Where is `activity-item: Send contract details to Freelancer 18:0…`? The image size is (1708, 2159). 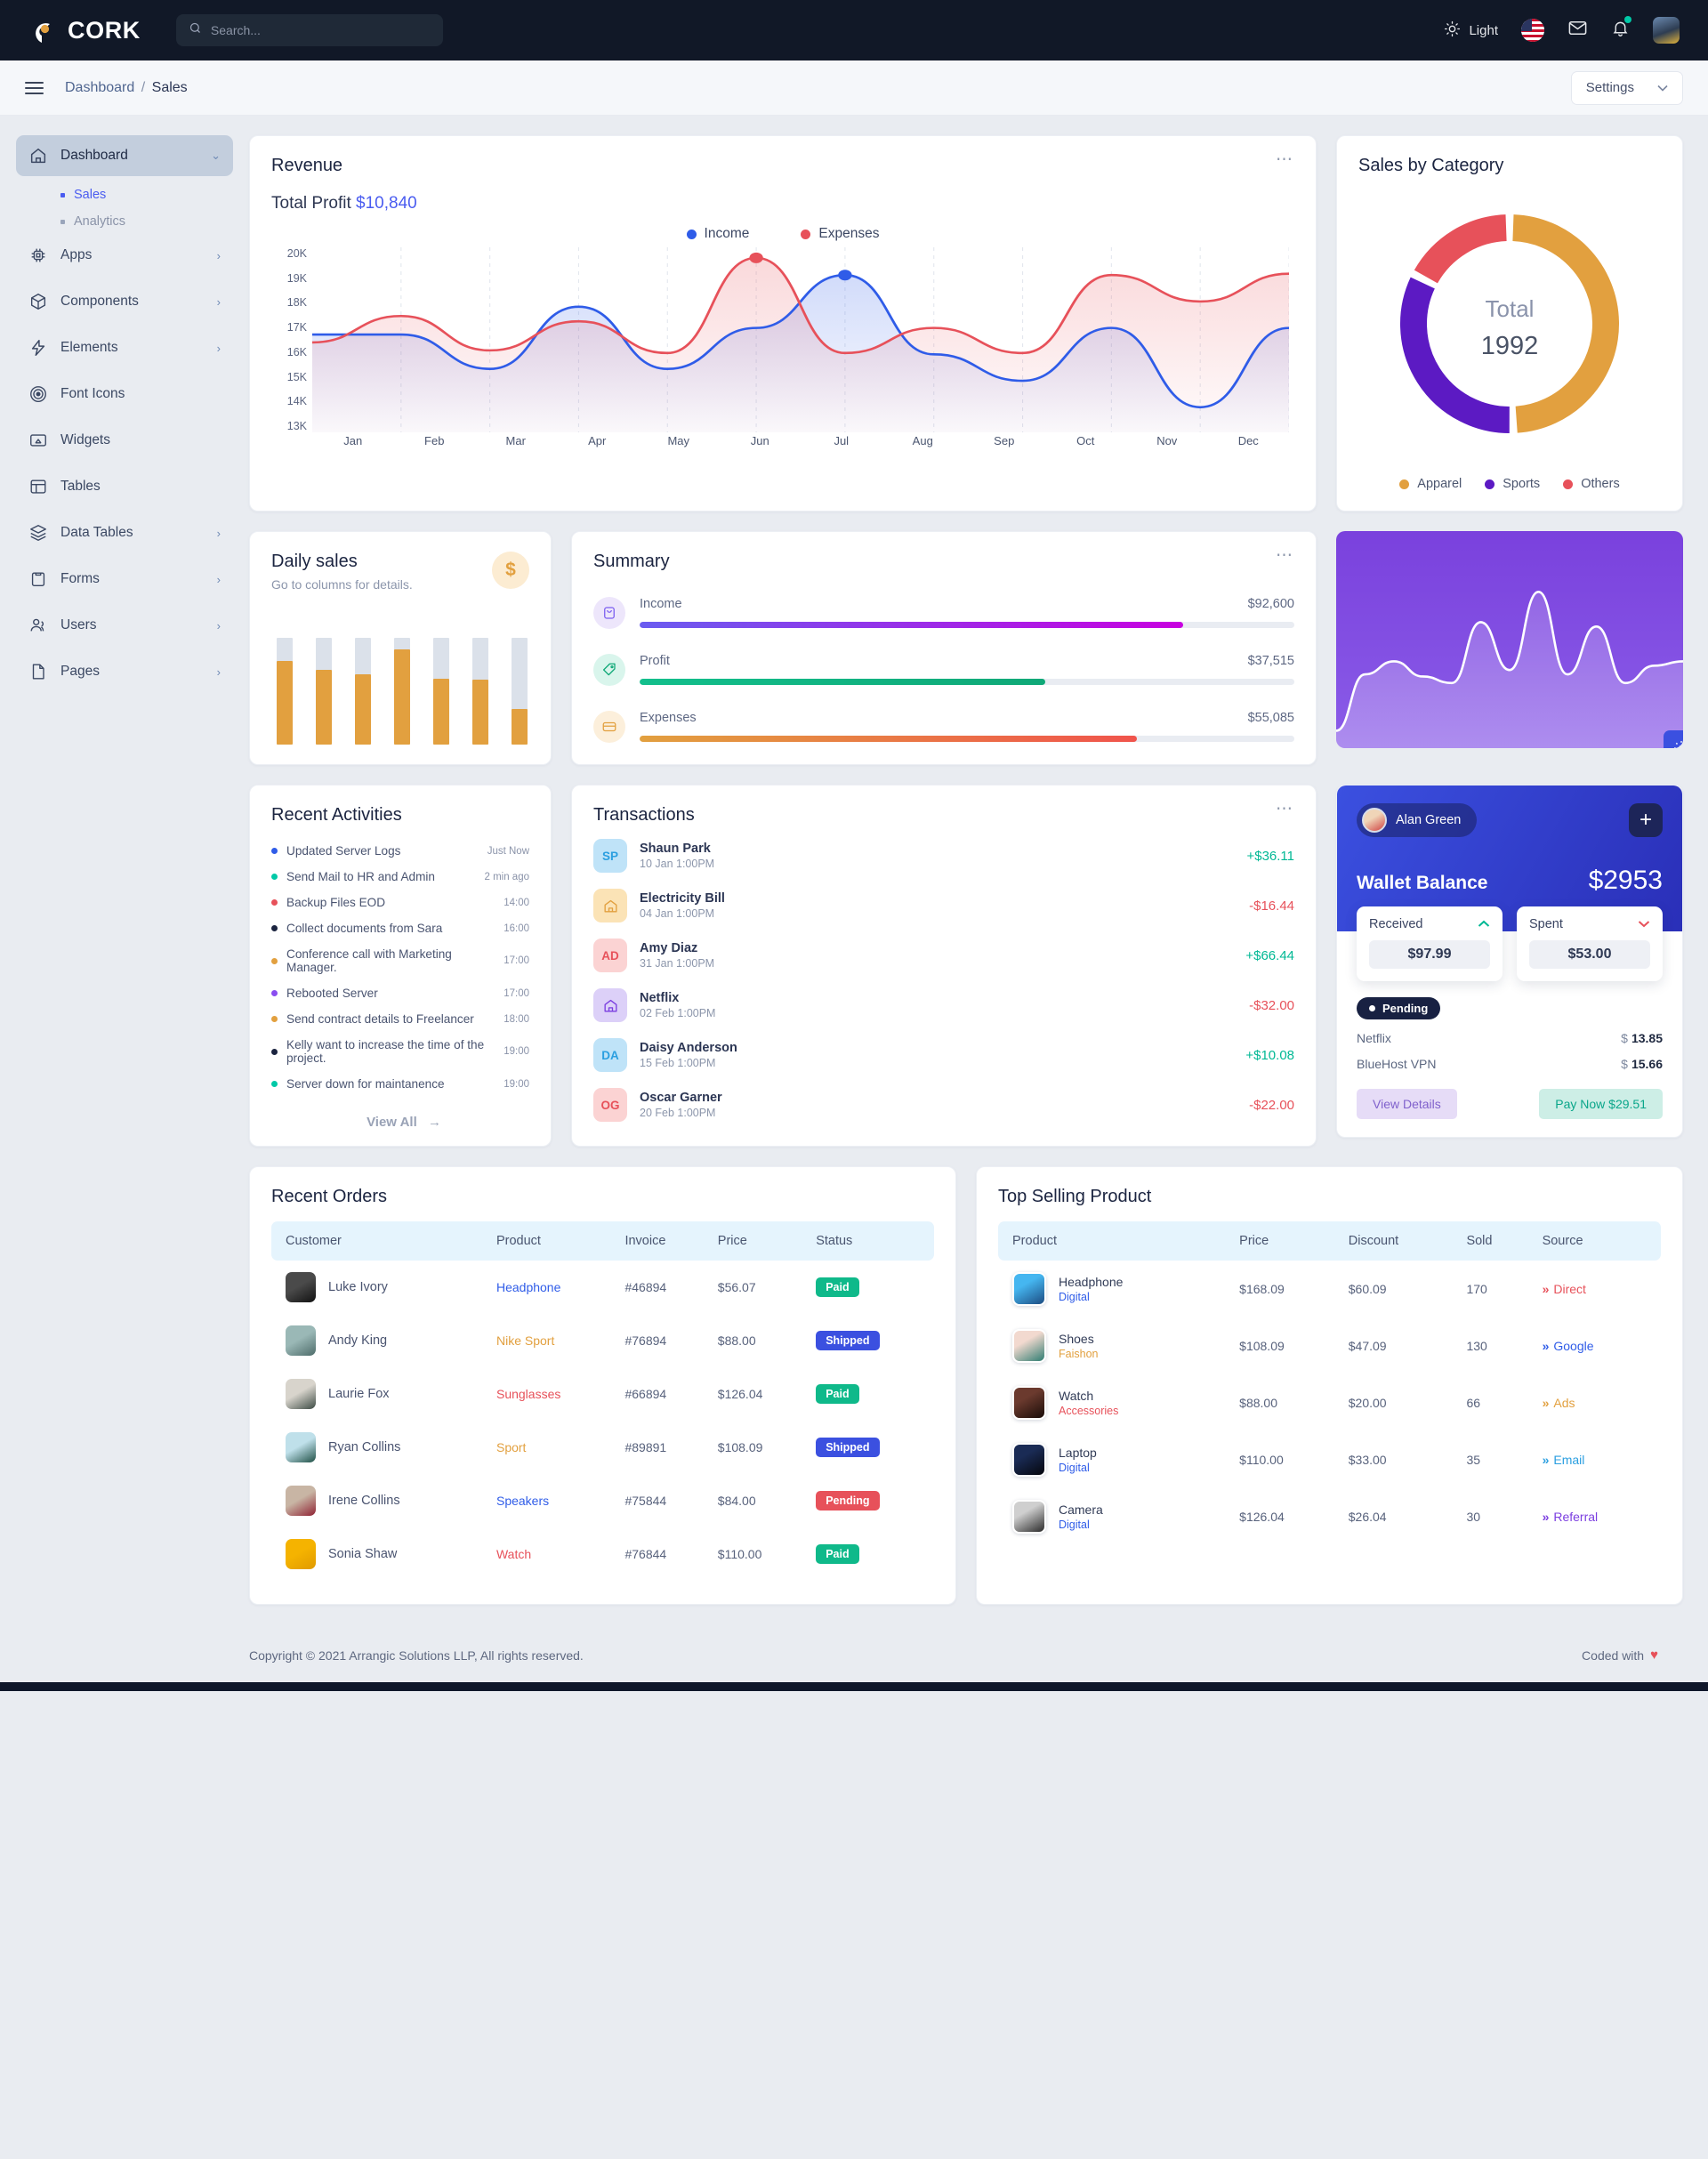 activity-item: Send contract details to Freelancer 18:0… is located at coordinates (400, 1019).